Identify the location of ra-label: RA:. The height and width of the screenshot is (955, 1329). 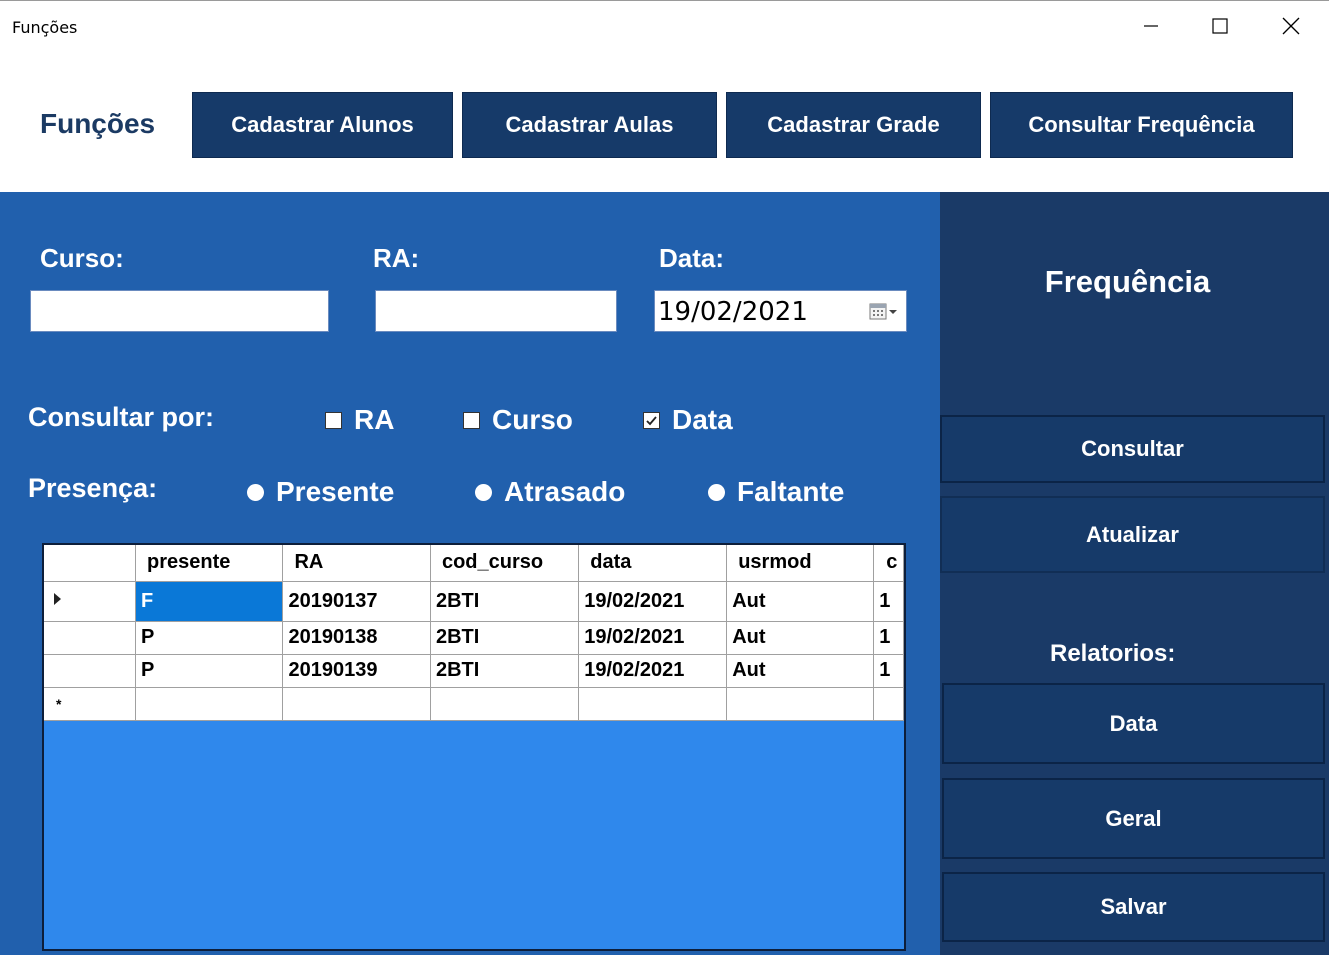
(396, 258).